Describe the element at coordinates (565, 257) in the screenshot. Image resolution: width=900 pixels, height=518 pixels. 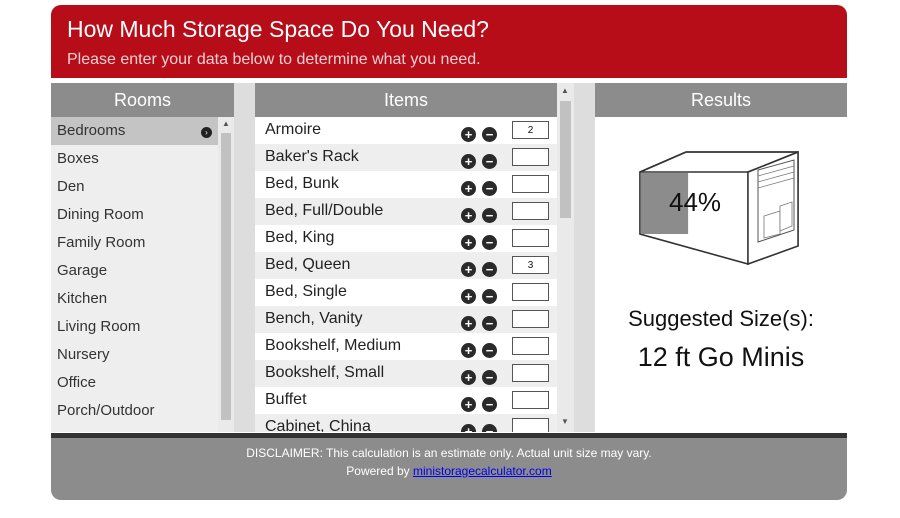
I see `items-scrollbar: ▲ ▼` at that location.